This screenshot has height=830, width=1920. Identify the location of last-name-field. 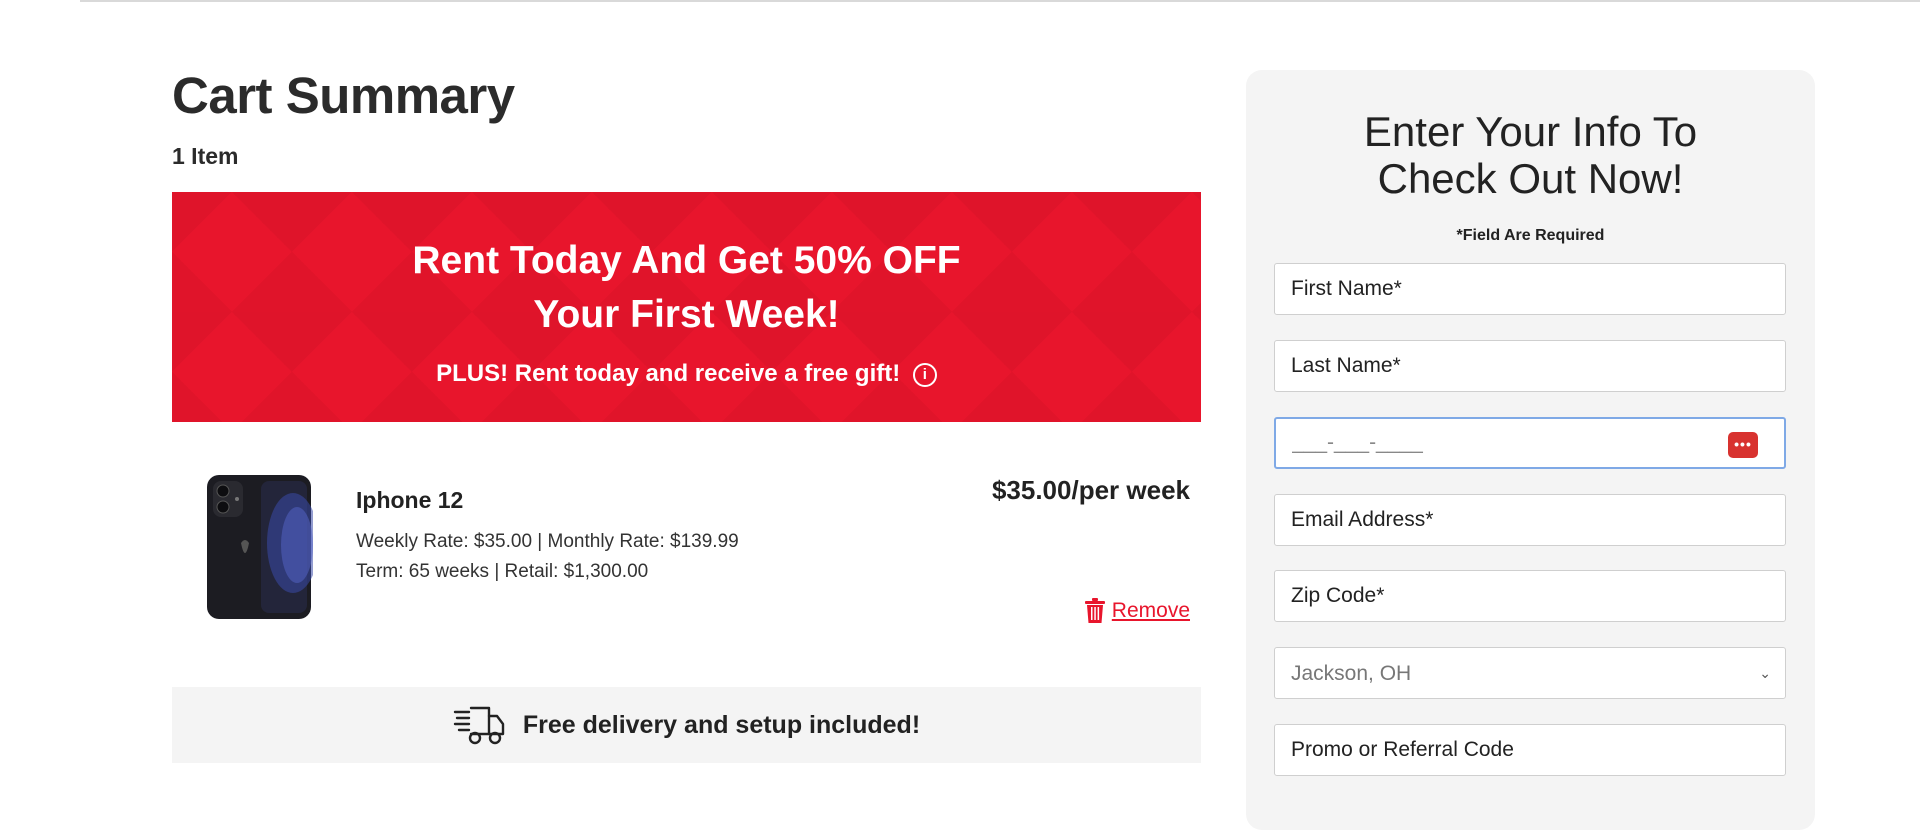
(1530, 366).